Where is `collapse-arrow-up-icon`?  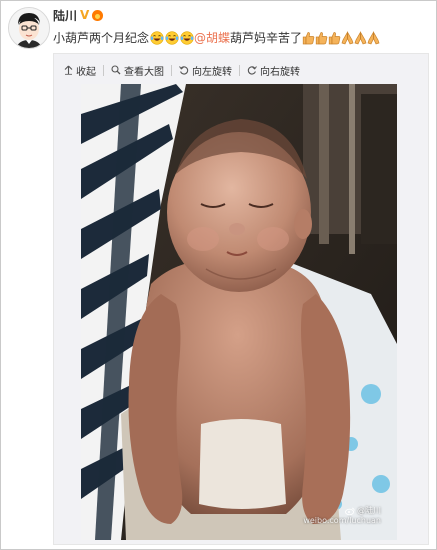 collapse-arrow-up-icon is located at coordinates (68, 70).